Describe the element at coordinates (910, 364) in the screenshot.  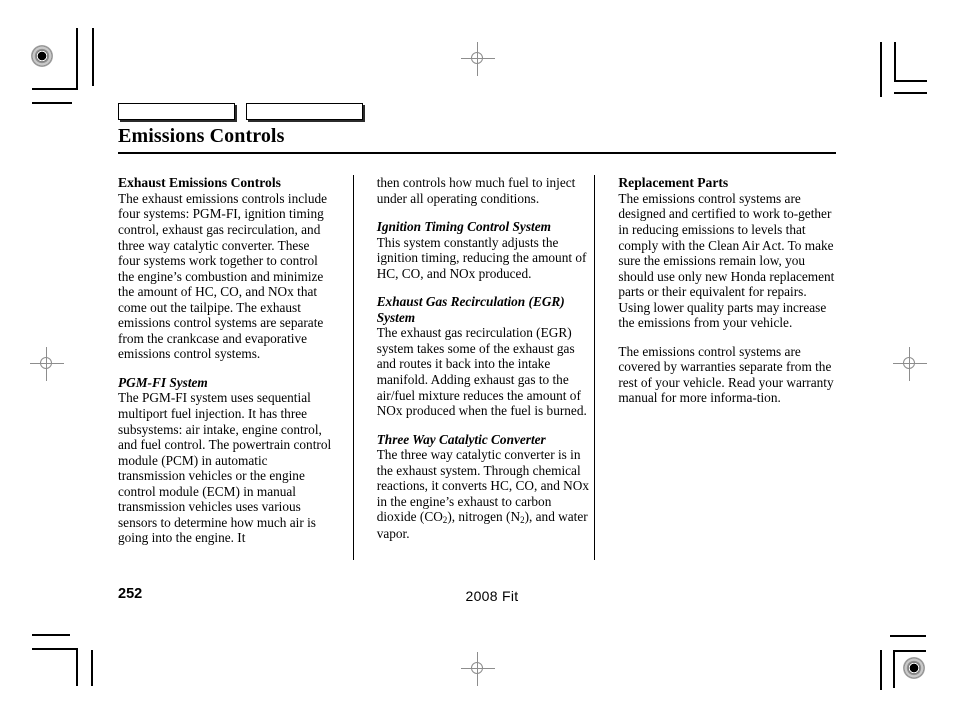
I see `crosshair-right-icon` at that location.